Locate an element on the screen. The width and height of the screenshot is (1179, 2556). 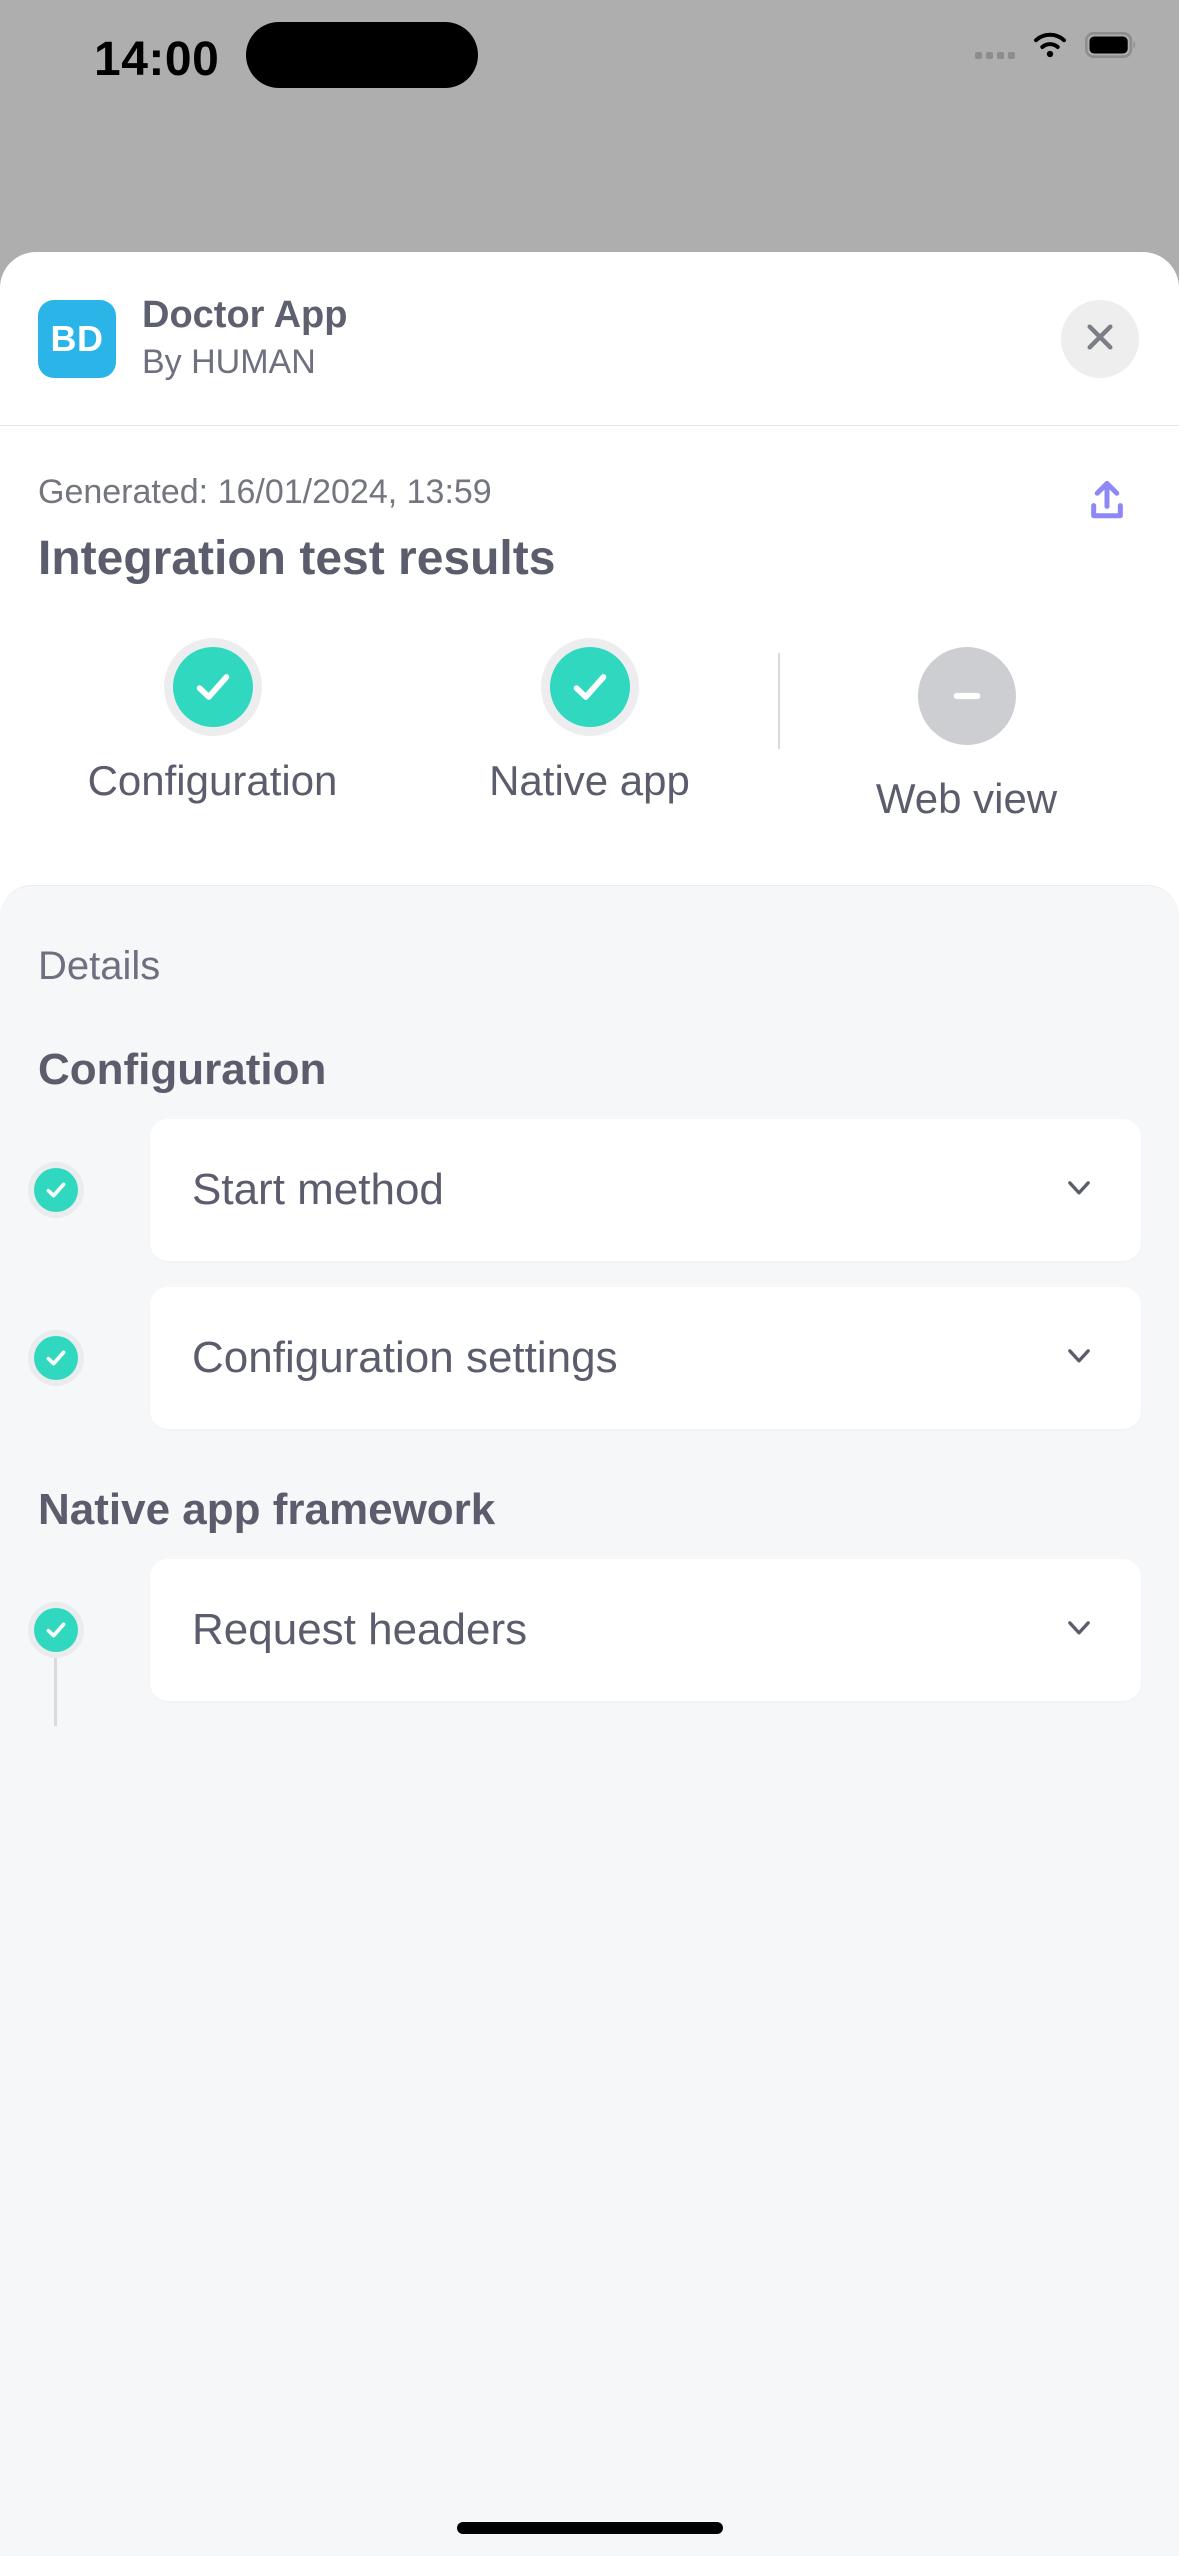
sheet-header: BD Doctor App By HUMAN is located at coordinates (589, 339).